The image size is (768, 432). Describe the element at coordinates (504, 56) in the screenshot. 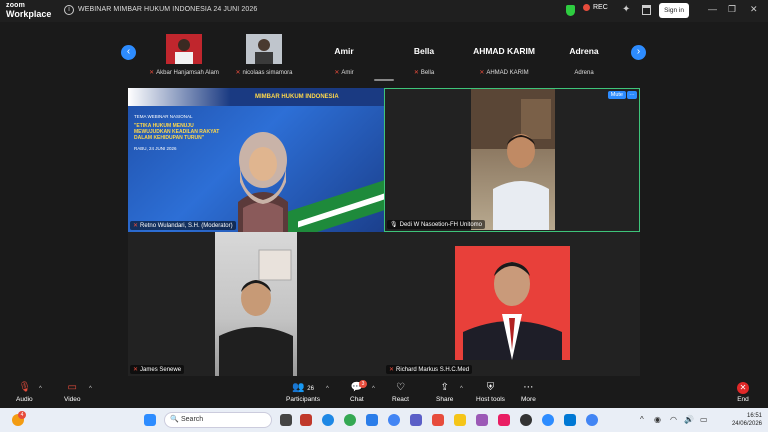

I see `strip-participant-5: AHMAD KARIM ✕ AHMAD KARIM` at that location.